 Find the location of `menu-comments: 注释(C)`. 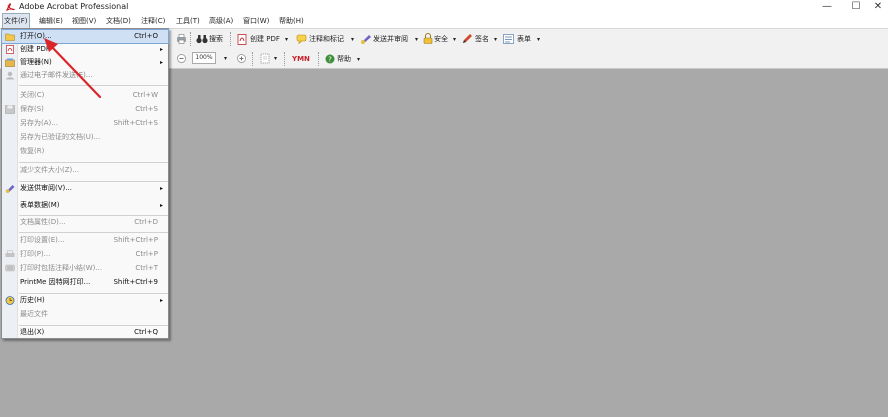

menu-comments: 注释(C) is located at coordinates (153, 21).